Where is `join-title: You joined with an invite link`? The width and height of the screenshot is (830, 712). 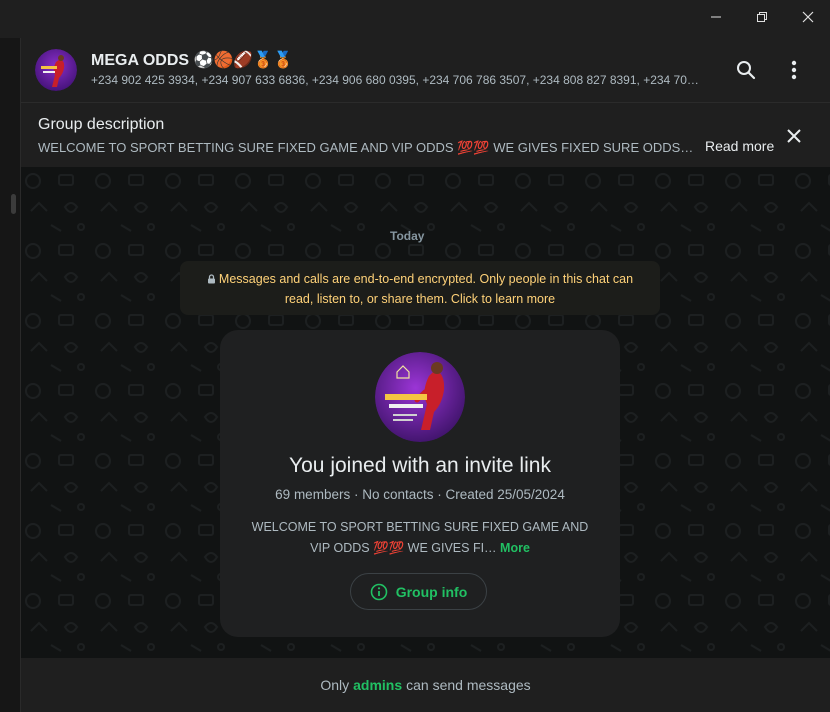 join-title: You joined with an invite link is located at coordinates (420, 465).